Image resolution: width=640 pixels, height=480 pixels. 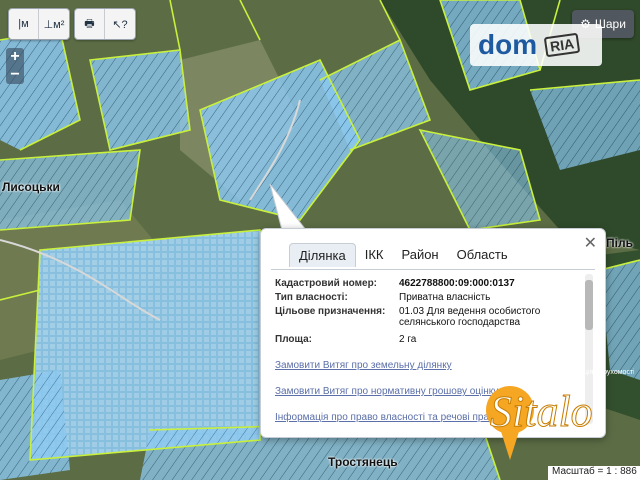 What do you see at coordinates (322, 255) in the screenshot?
I see `tab-parcel: Ділянка` at bounding box center [322, 255].